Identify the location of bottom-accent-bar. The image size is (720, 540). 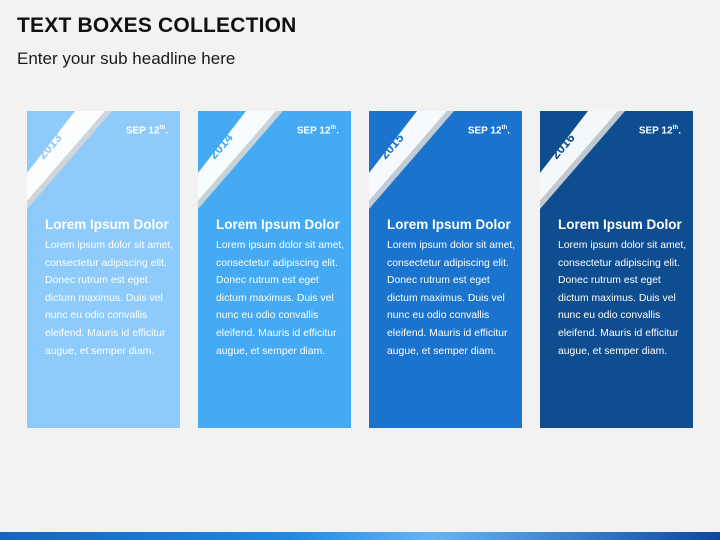
(360, 536).